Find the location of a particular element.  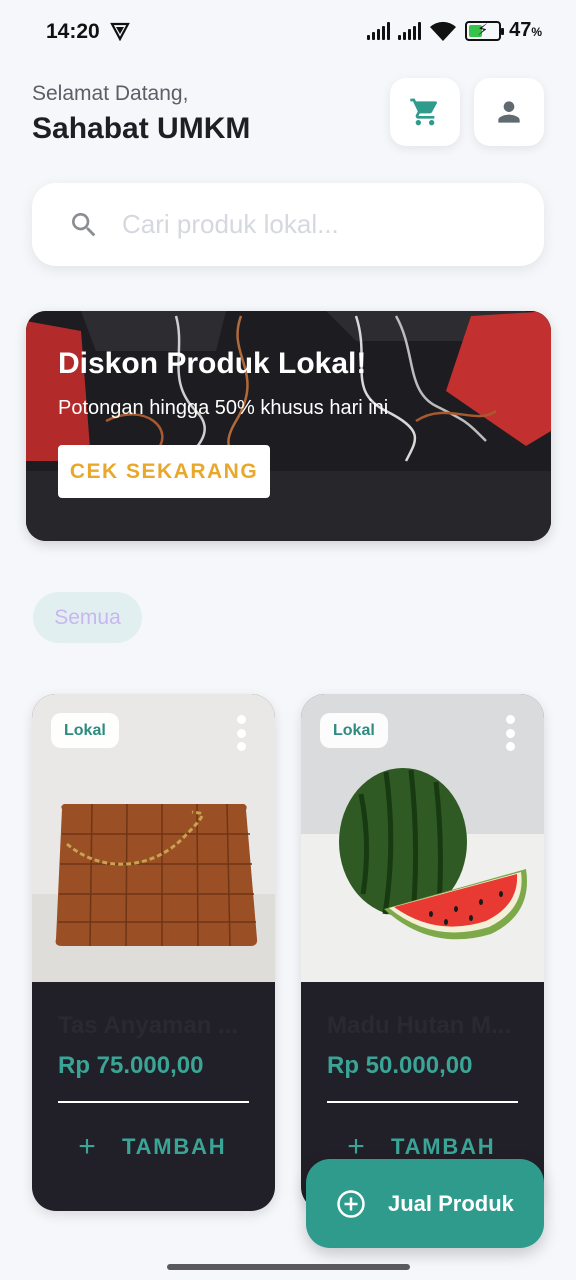

status-indicators: ⚡ 47% is located at coordinates (454, 30).